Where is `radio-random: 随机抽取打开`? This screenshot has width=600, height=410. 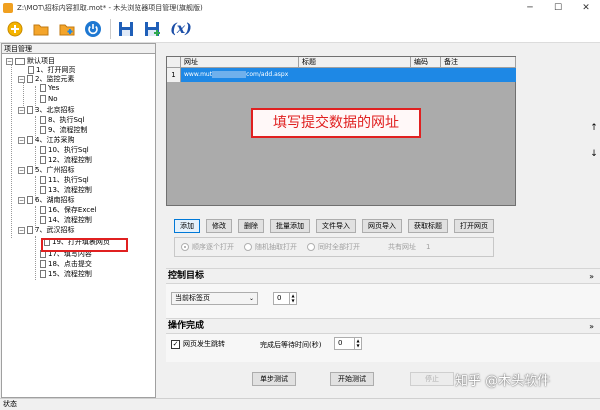 radio-random: 随机抽取打开 is located at coordinates (270, 247).